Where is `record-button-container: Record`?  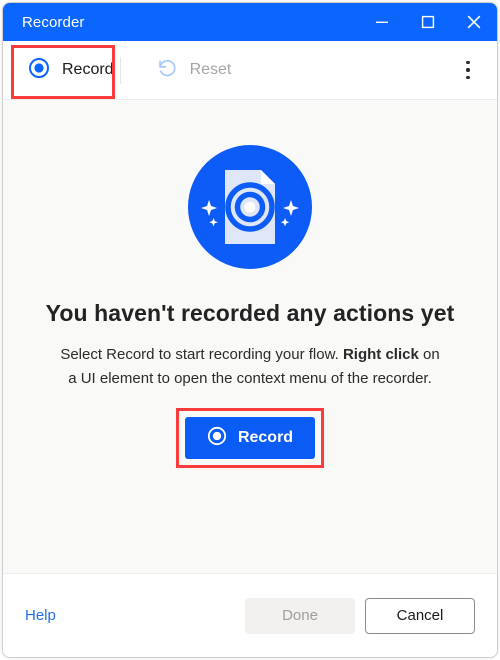
record-button-container: Record is located at coordinates (250, 438).